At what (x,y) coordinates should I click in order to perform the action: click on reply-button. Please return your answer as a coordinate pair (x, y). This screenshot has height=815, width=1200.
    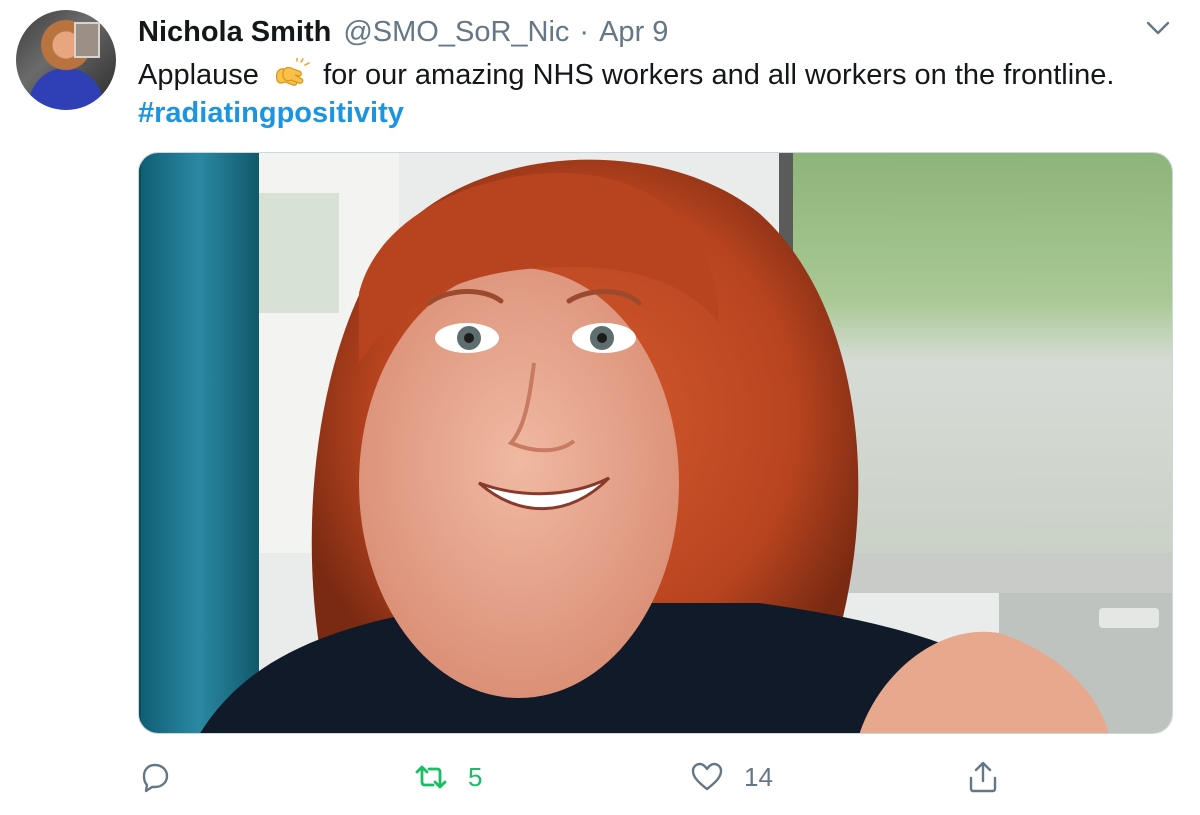
    Looking at the image, I should click on (155, 777).